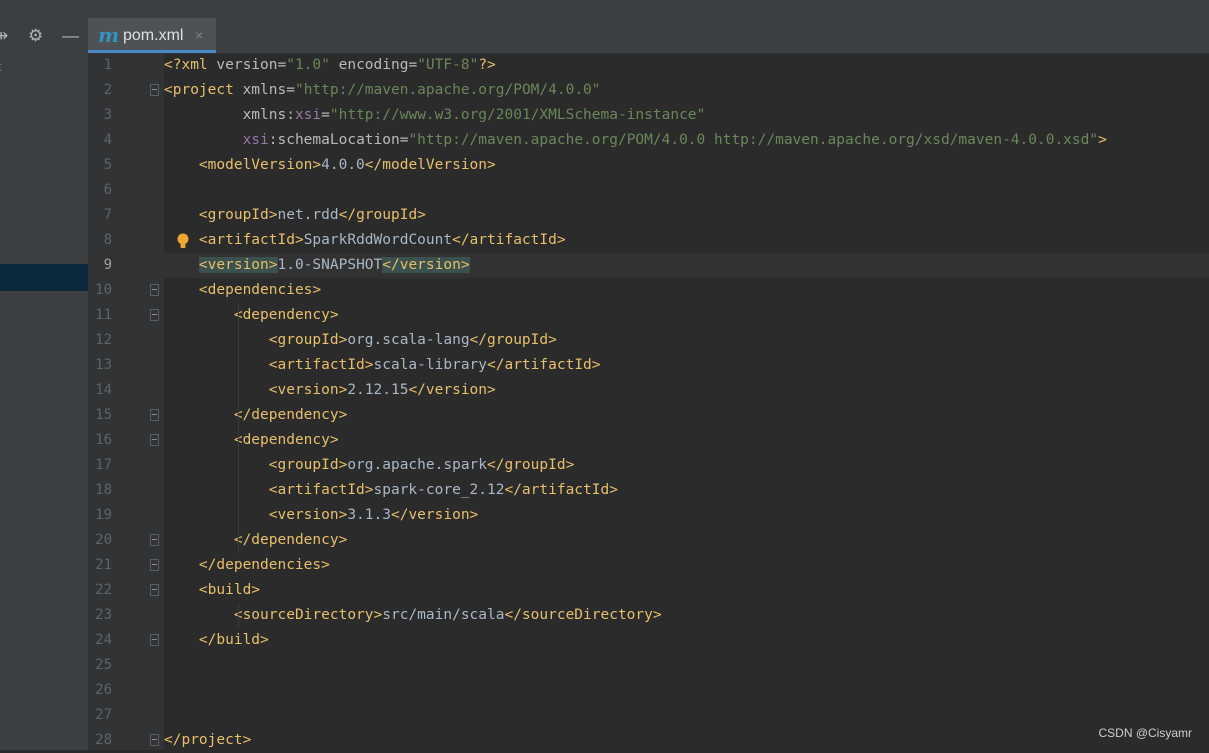 The height and width of the screenshot is (753, 1209). What do you see at coordinates (648, 565) in the screenshot?
I see `code-line: 21 </dependencies>` at bounding box center [648, 565].